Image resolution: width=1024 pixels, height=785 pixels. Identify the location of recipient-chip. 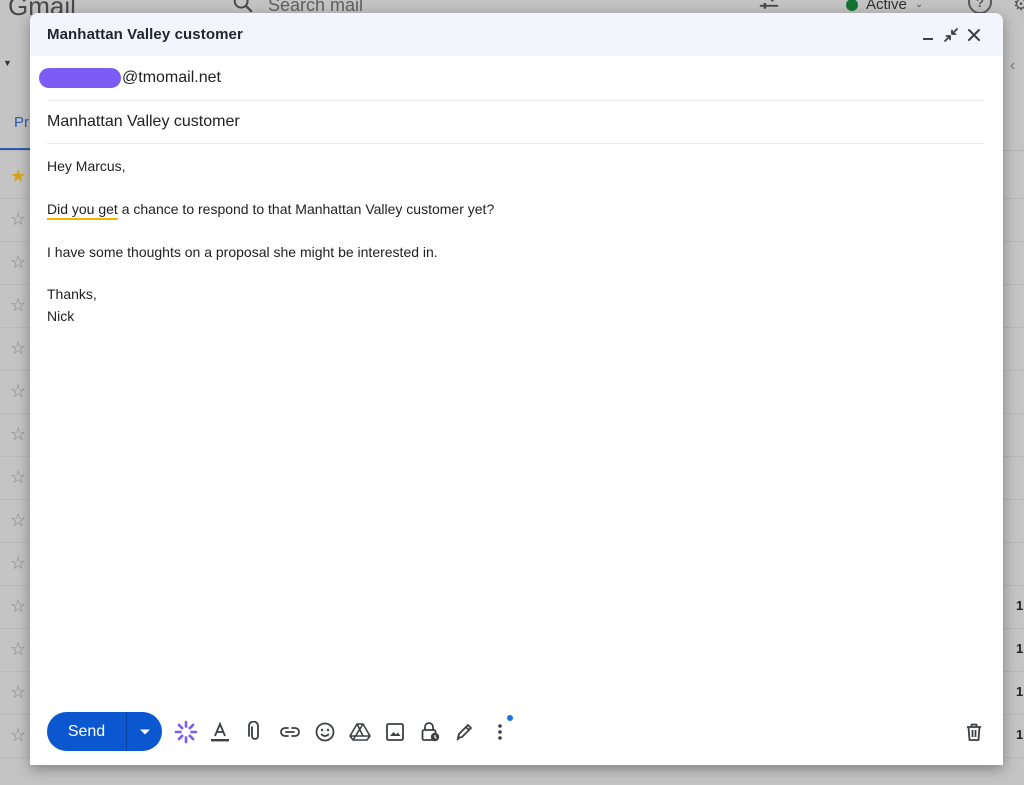
(80, 78).